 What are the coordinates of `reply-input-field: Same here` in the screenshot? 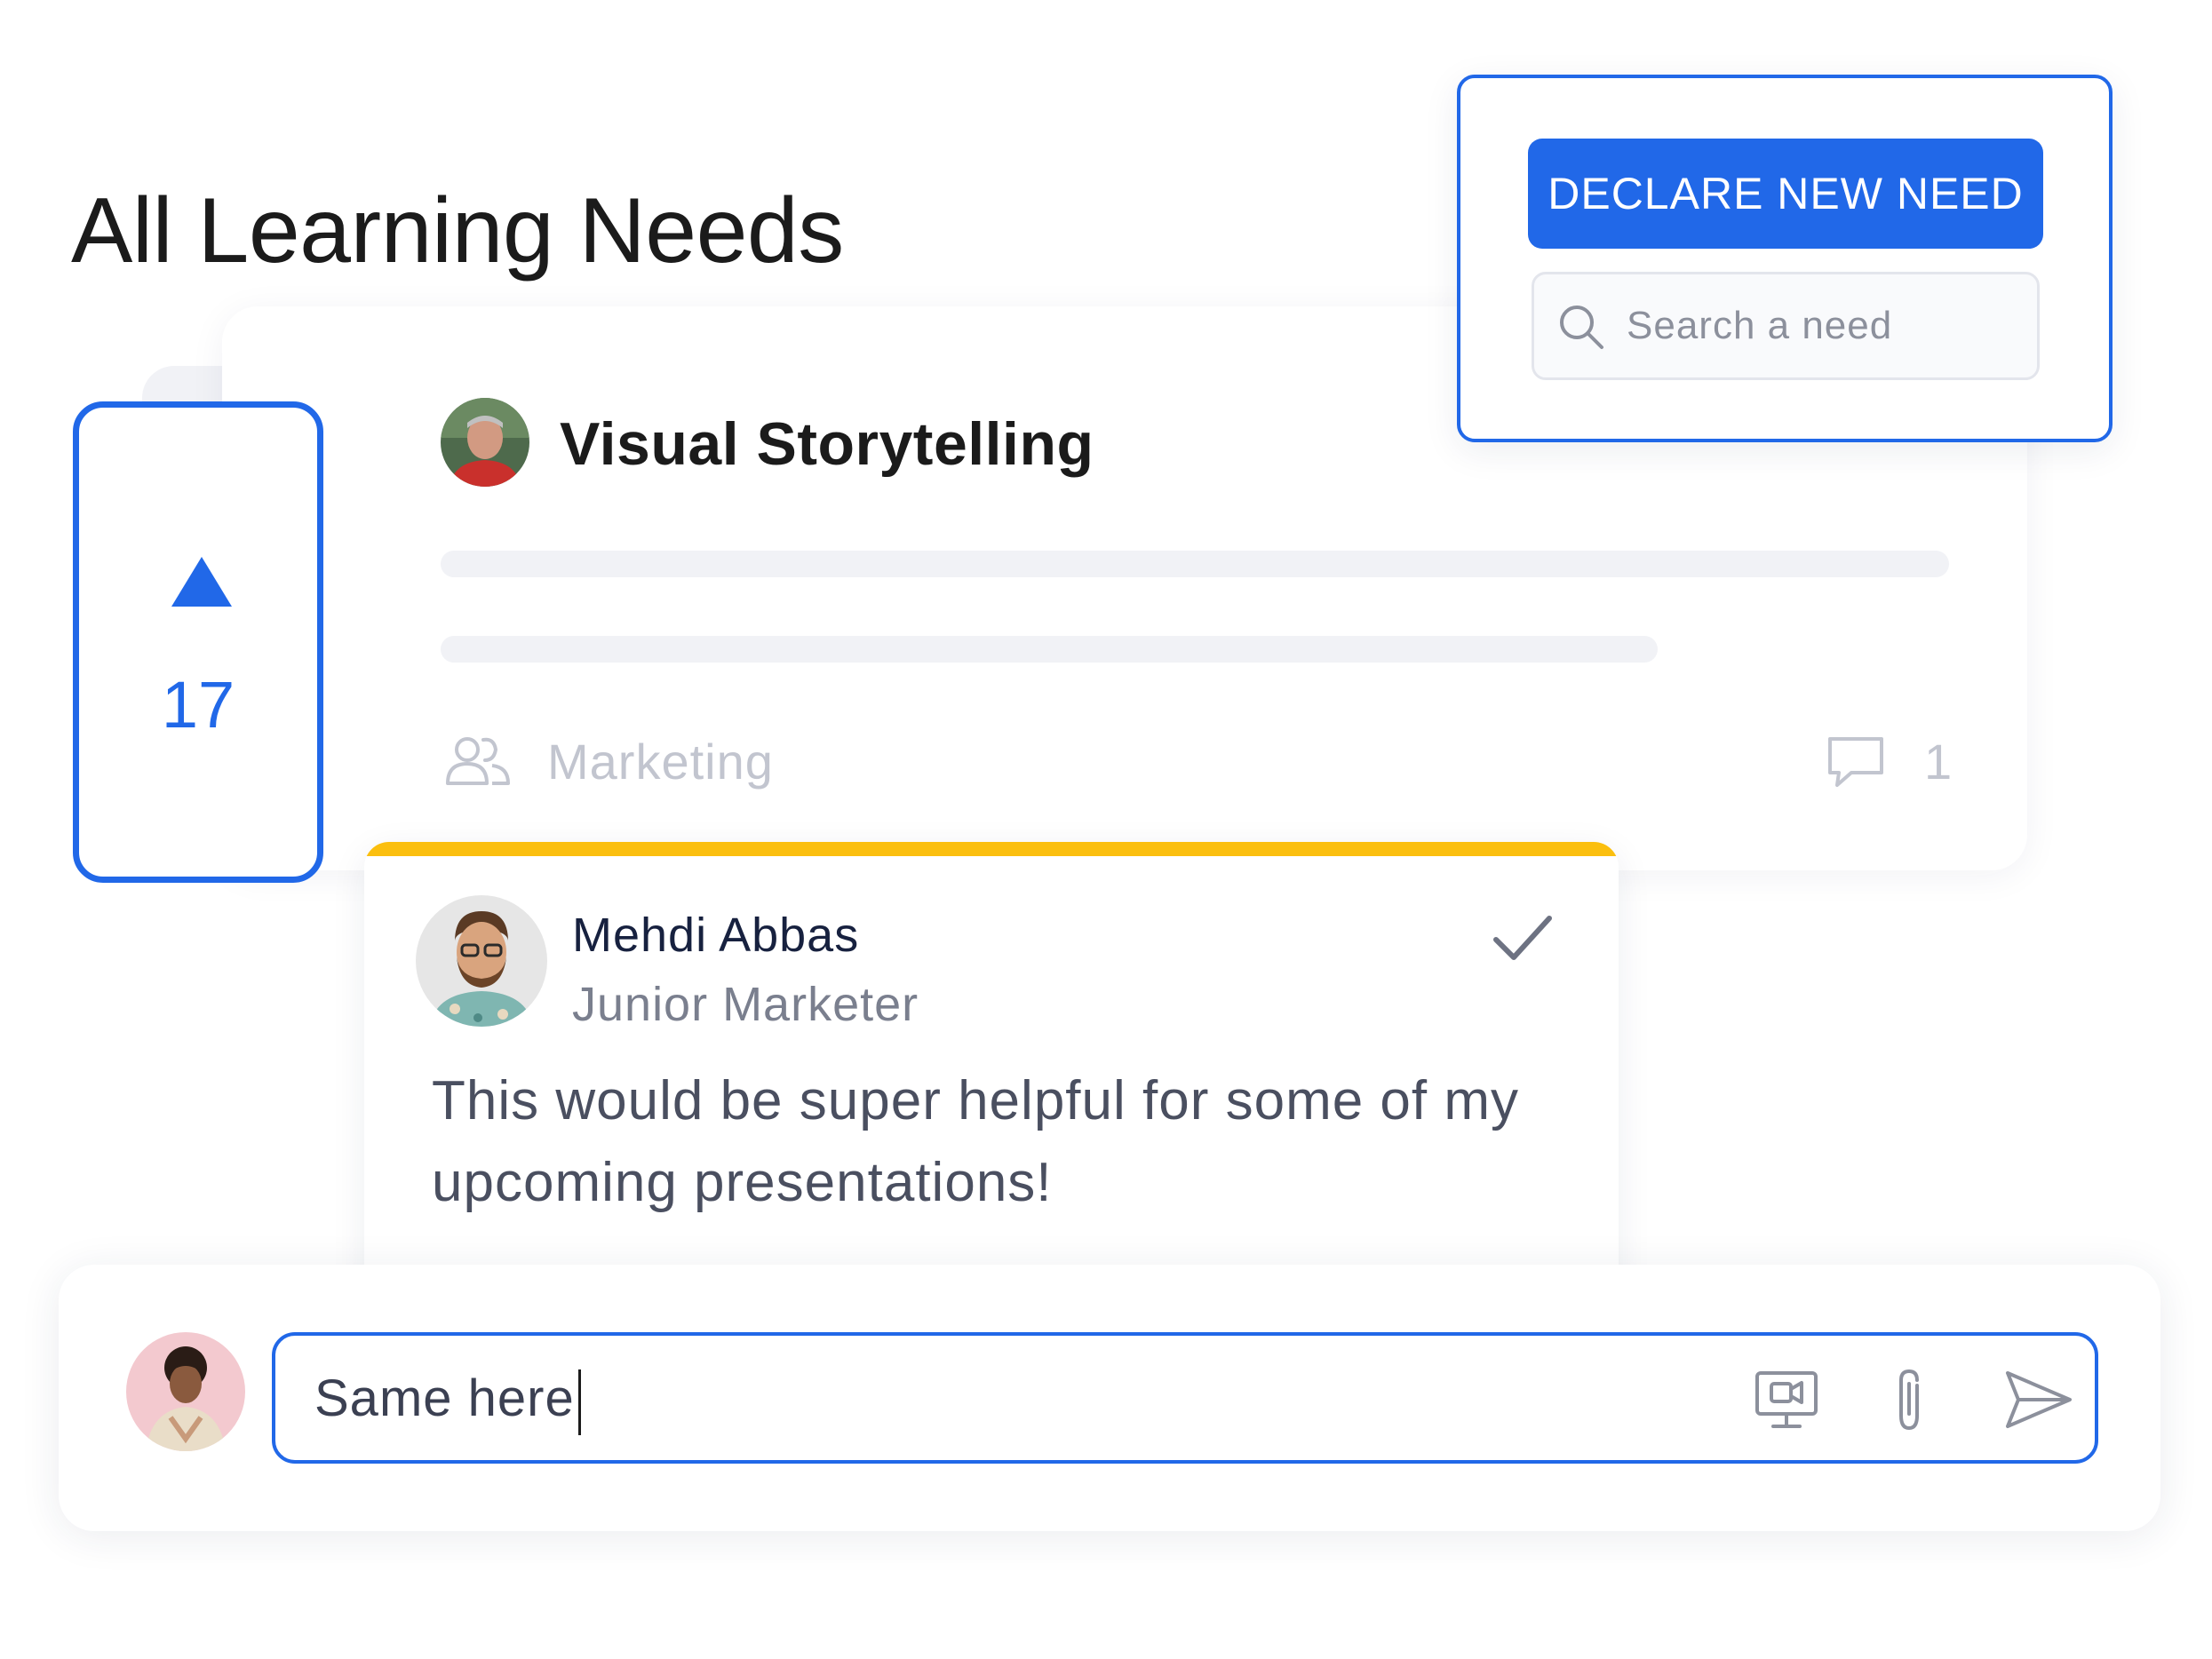 It's located at (448, 1399).